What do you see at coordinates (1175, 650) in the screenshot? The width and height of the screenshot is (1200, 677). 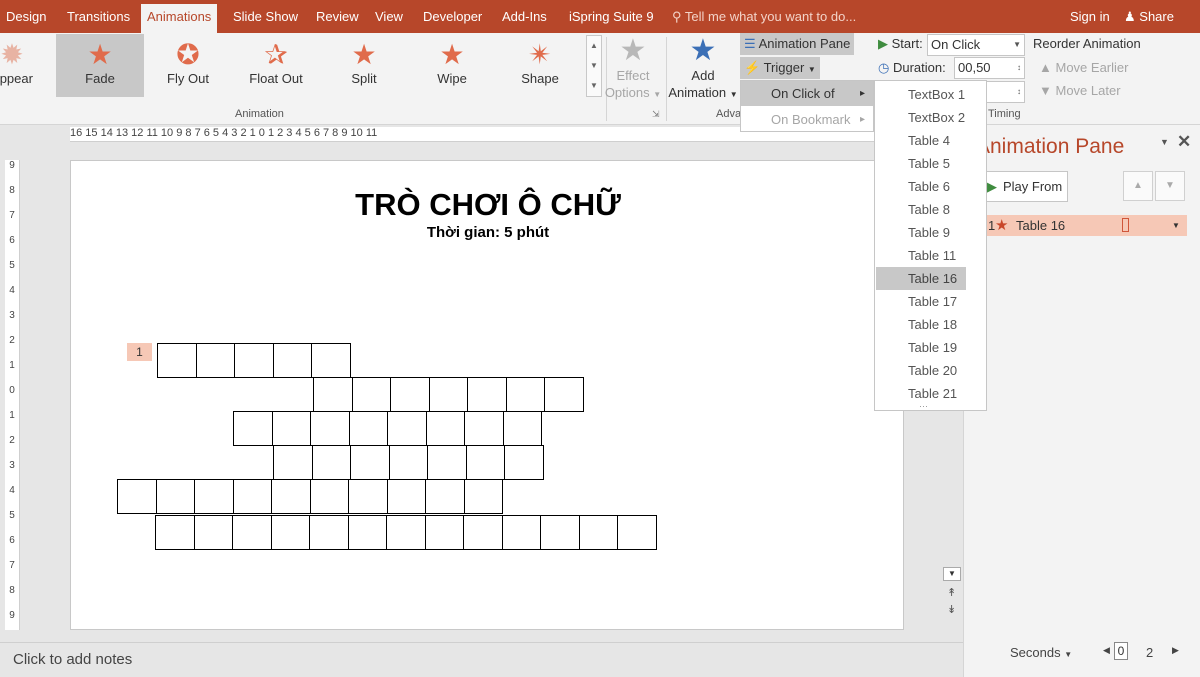 I see `triangle-right-icon: ▶` at bounding box center [1175, 650].